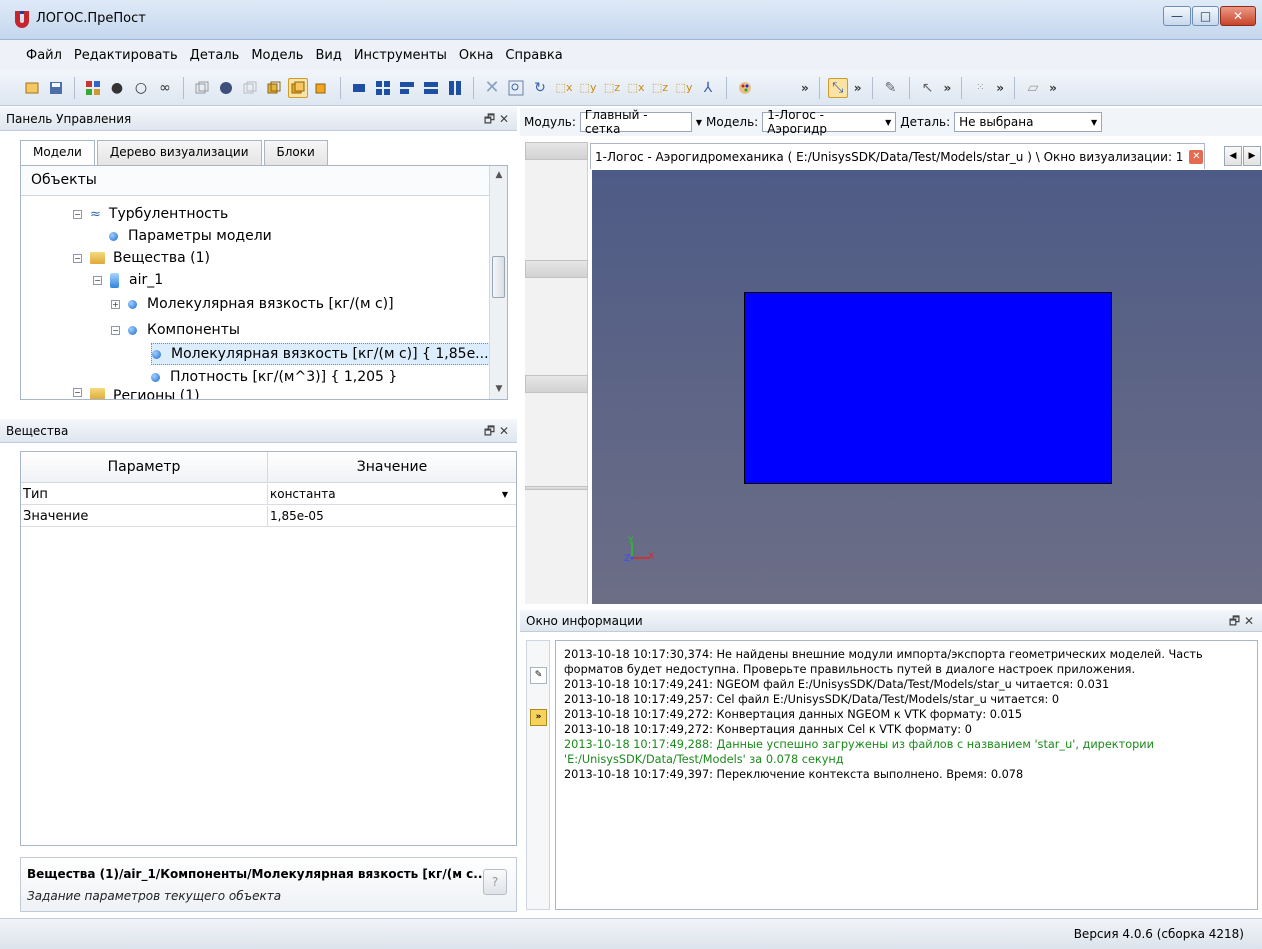 Image resolution: width=1262 pixels, height=949 pixels. I want to click on edit-shape-icon: ✎, so click(891, 88).